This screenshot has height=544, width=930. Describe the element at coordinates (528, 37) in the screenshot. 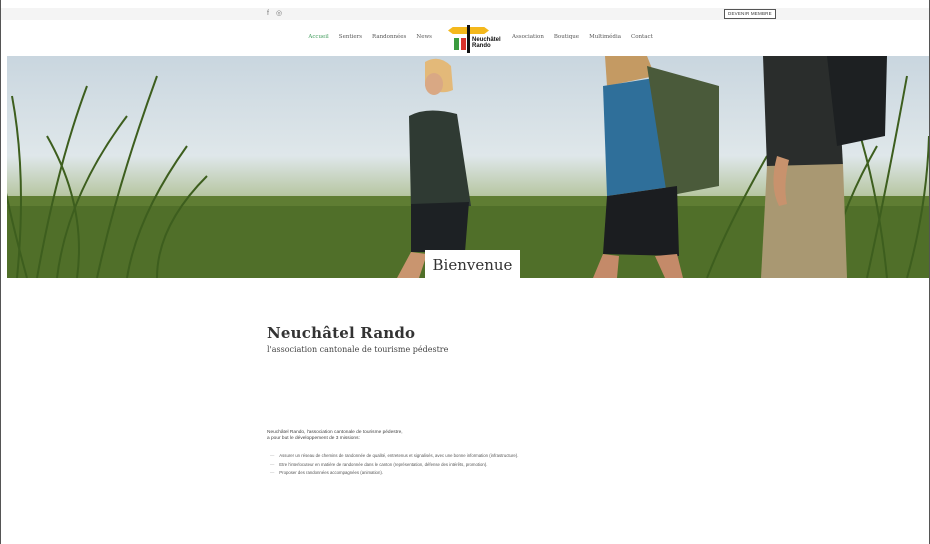

I see `nav-item-association: Association` at that location.